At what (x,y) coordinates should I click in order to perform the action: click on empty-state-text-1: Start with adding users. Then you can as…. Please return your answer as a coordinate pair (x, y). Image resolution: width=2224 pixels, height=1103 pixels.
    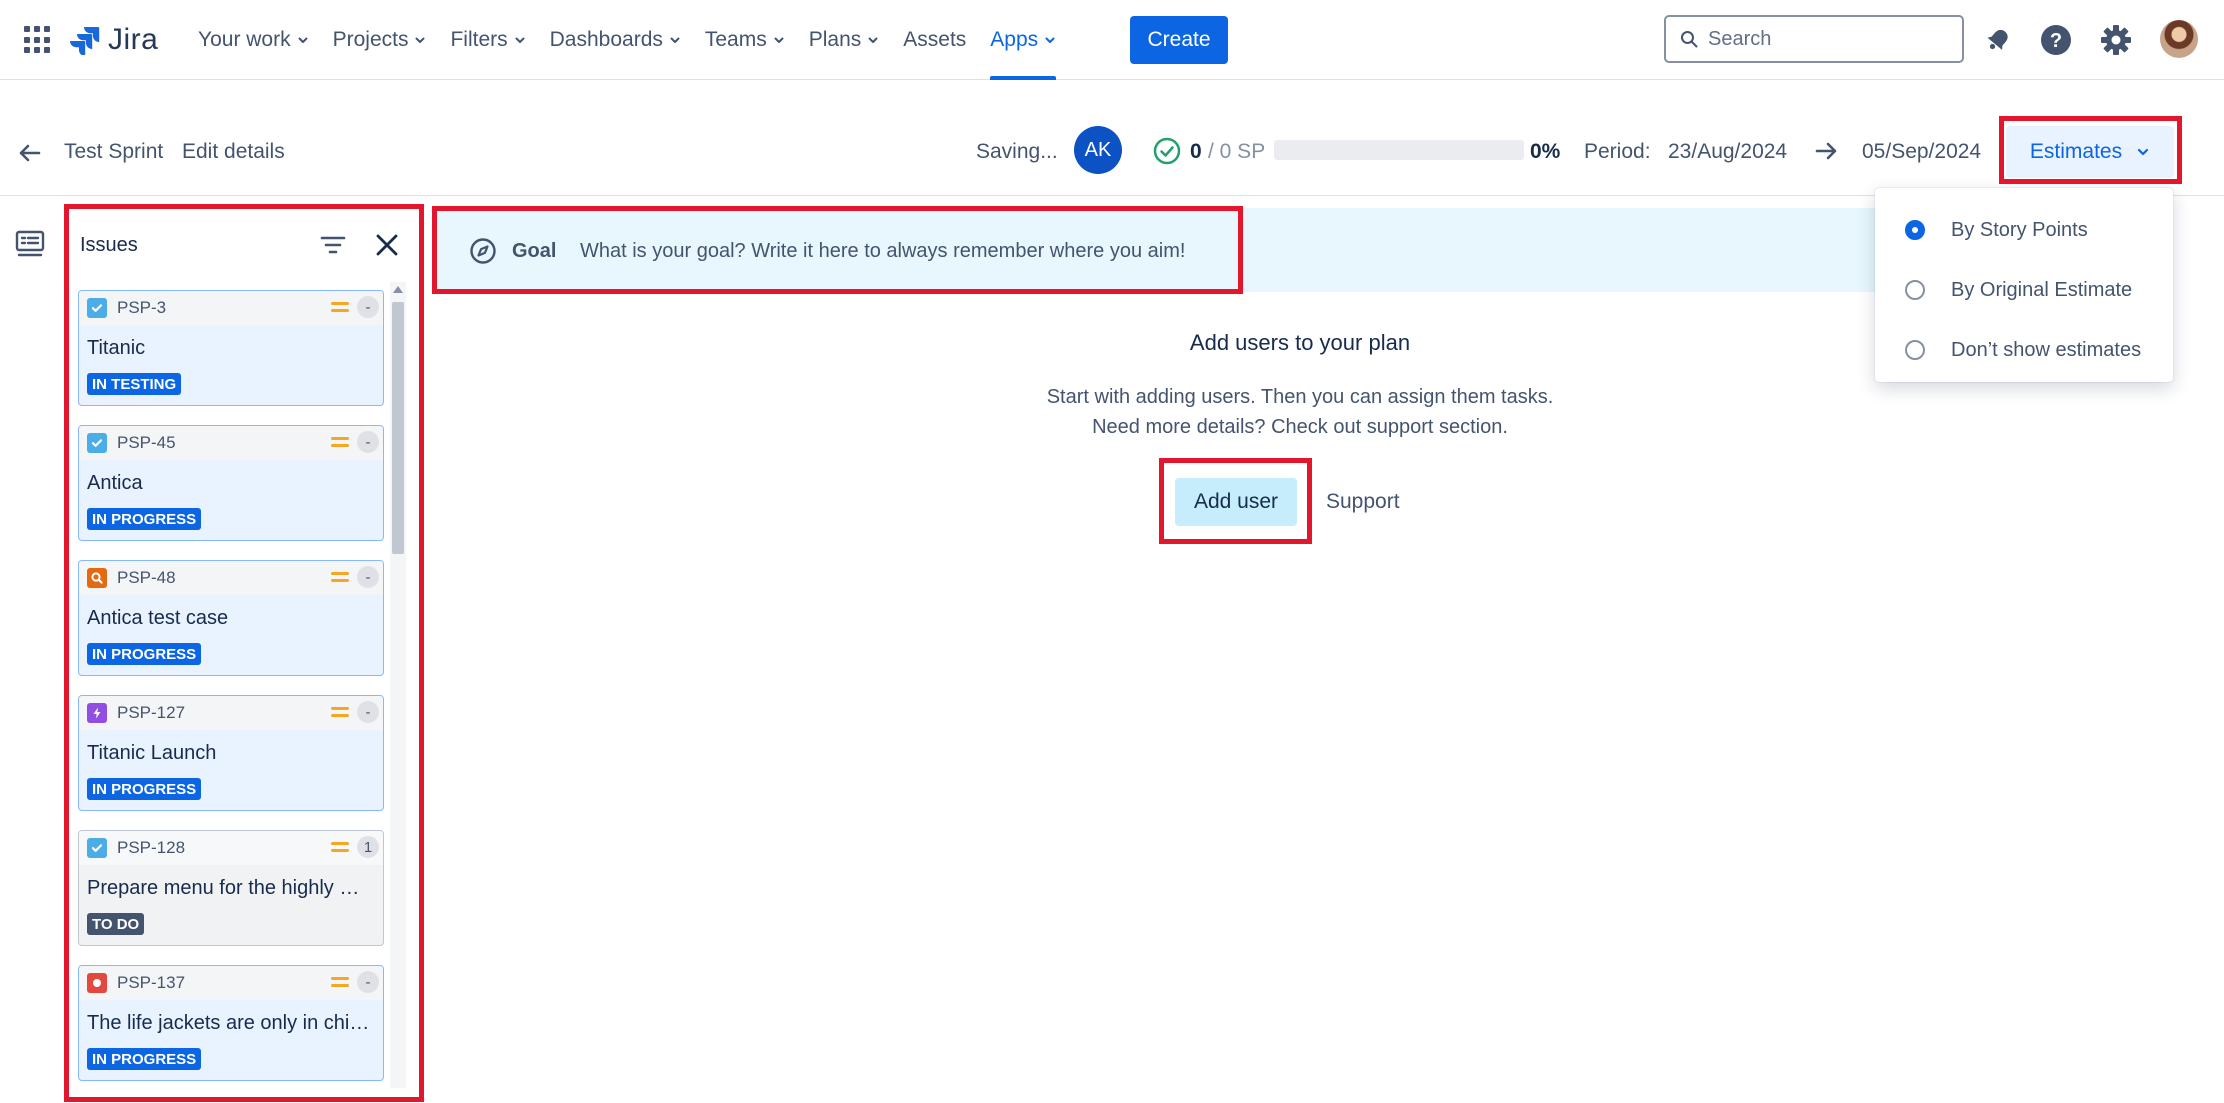
    Looking at the image, I should click on (1300, 397).